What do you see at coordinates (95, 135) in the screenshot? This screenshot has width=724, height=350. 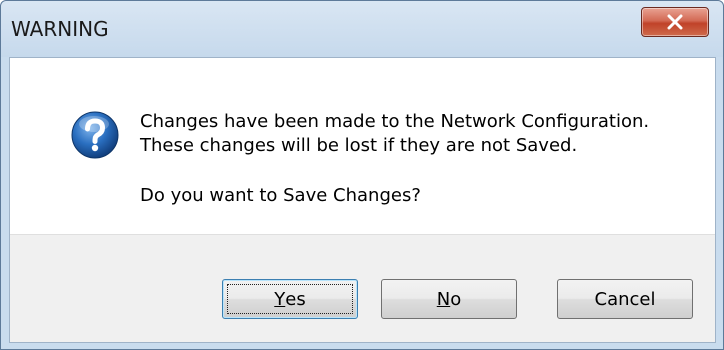 I see `question-icon` at bounding box center [95, 135].